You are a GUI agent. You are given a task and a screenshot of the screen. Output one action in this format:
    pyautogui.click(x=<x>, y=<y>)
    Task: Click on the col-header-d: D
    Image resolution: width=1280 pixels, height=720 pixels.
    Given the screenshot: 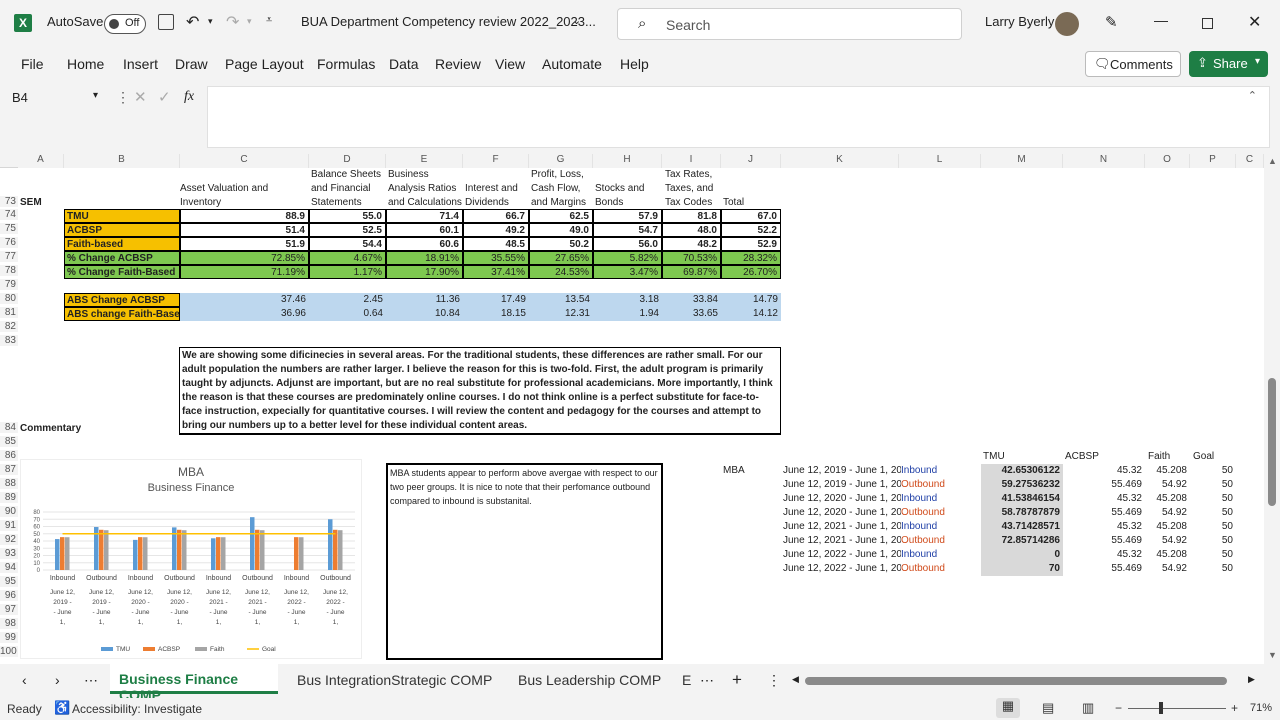 What is the action you would take?
    pyautogui.click(x=347, y=161)
    